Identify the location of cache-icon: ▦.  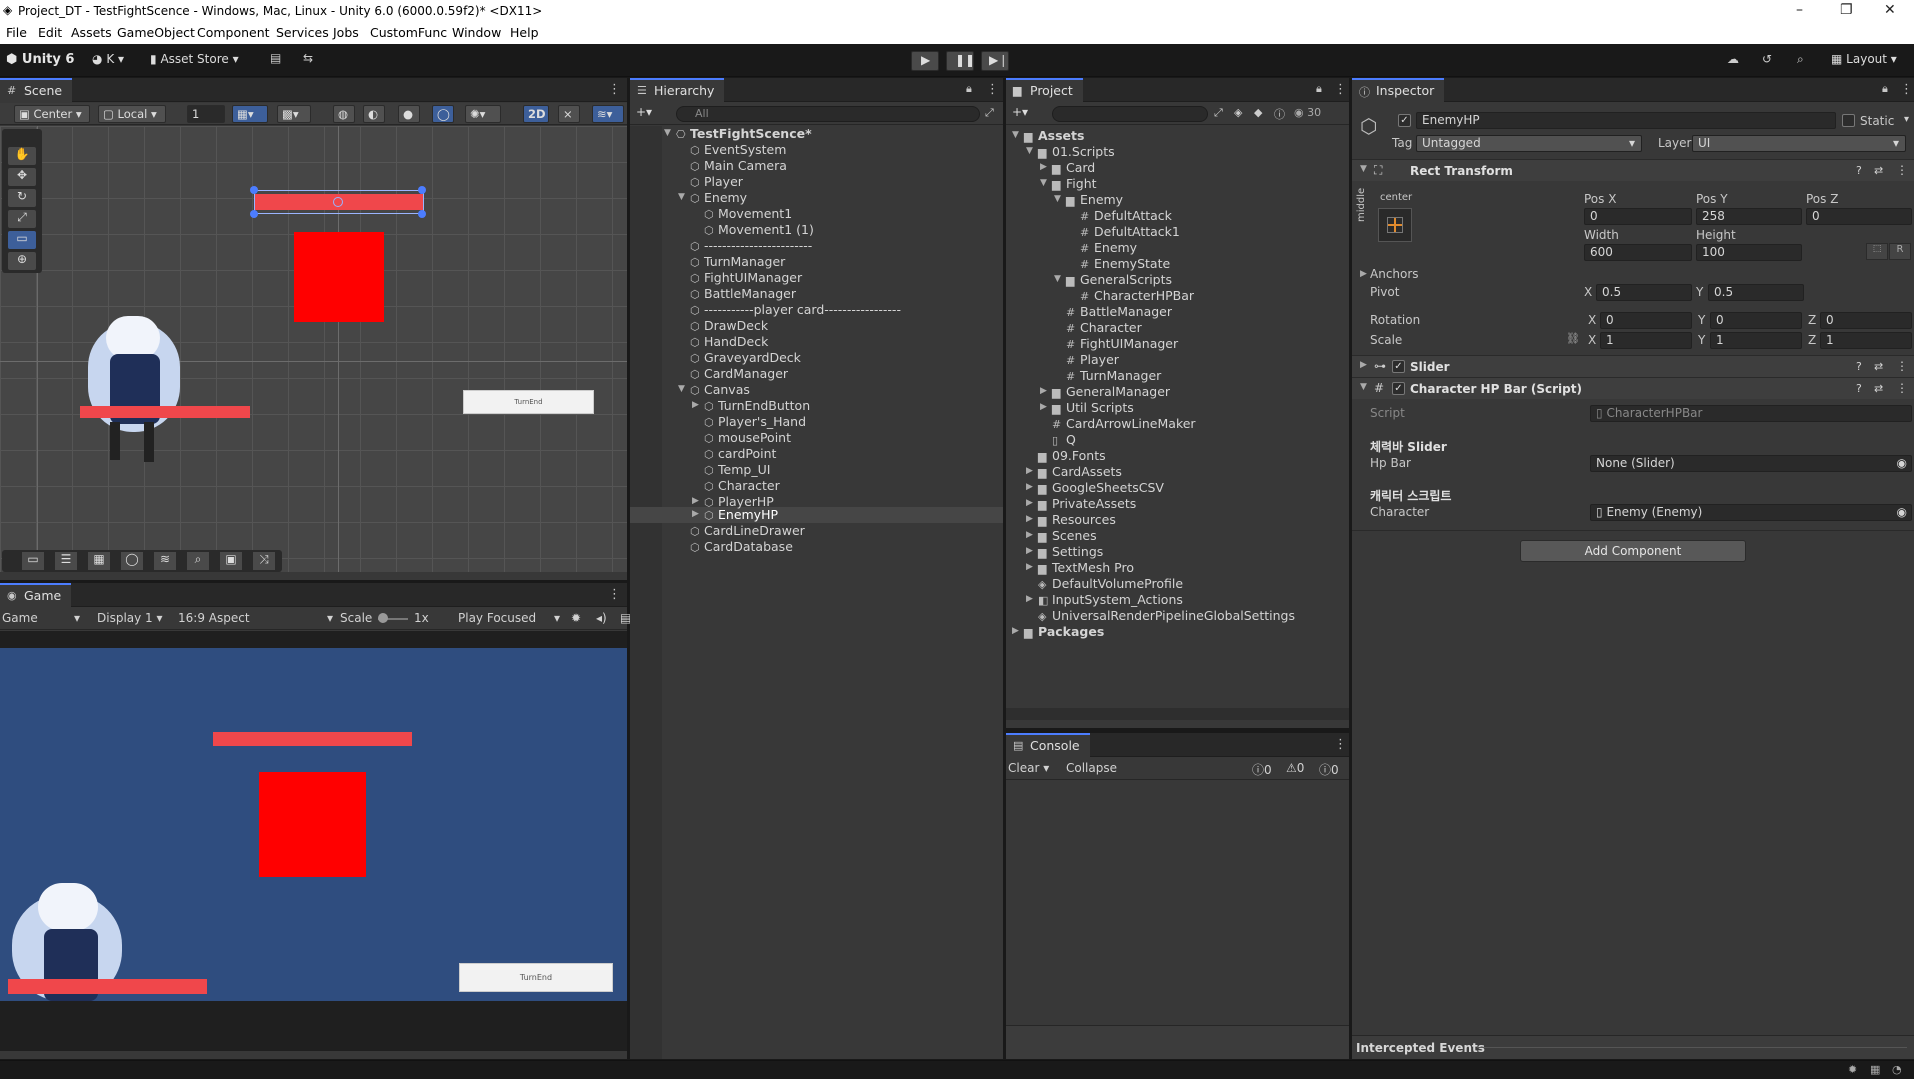
(1875, 1069).